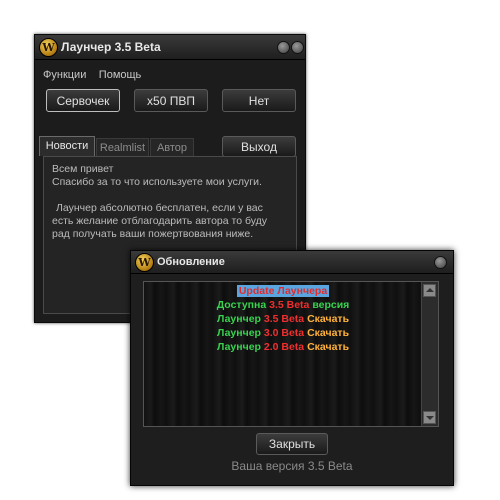 This screenshot has height=500, width=500. I want to click on news-line: рад получать ваши пожертвования ниже., so click(153, 234).